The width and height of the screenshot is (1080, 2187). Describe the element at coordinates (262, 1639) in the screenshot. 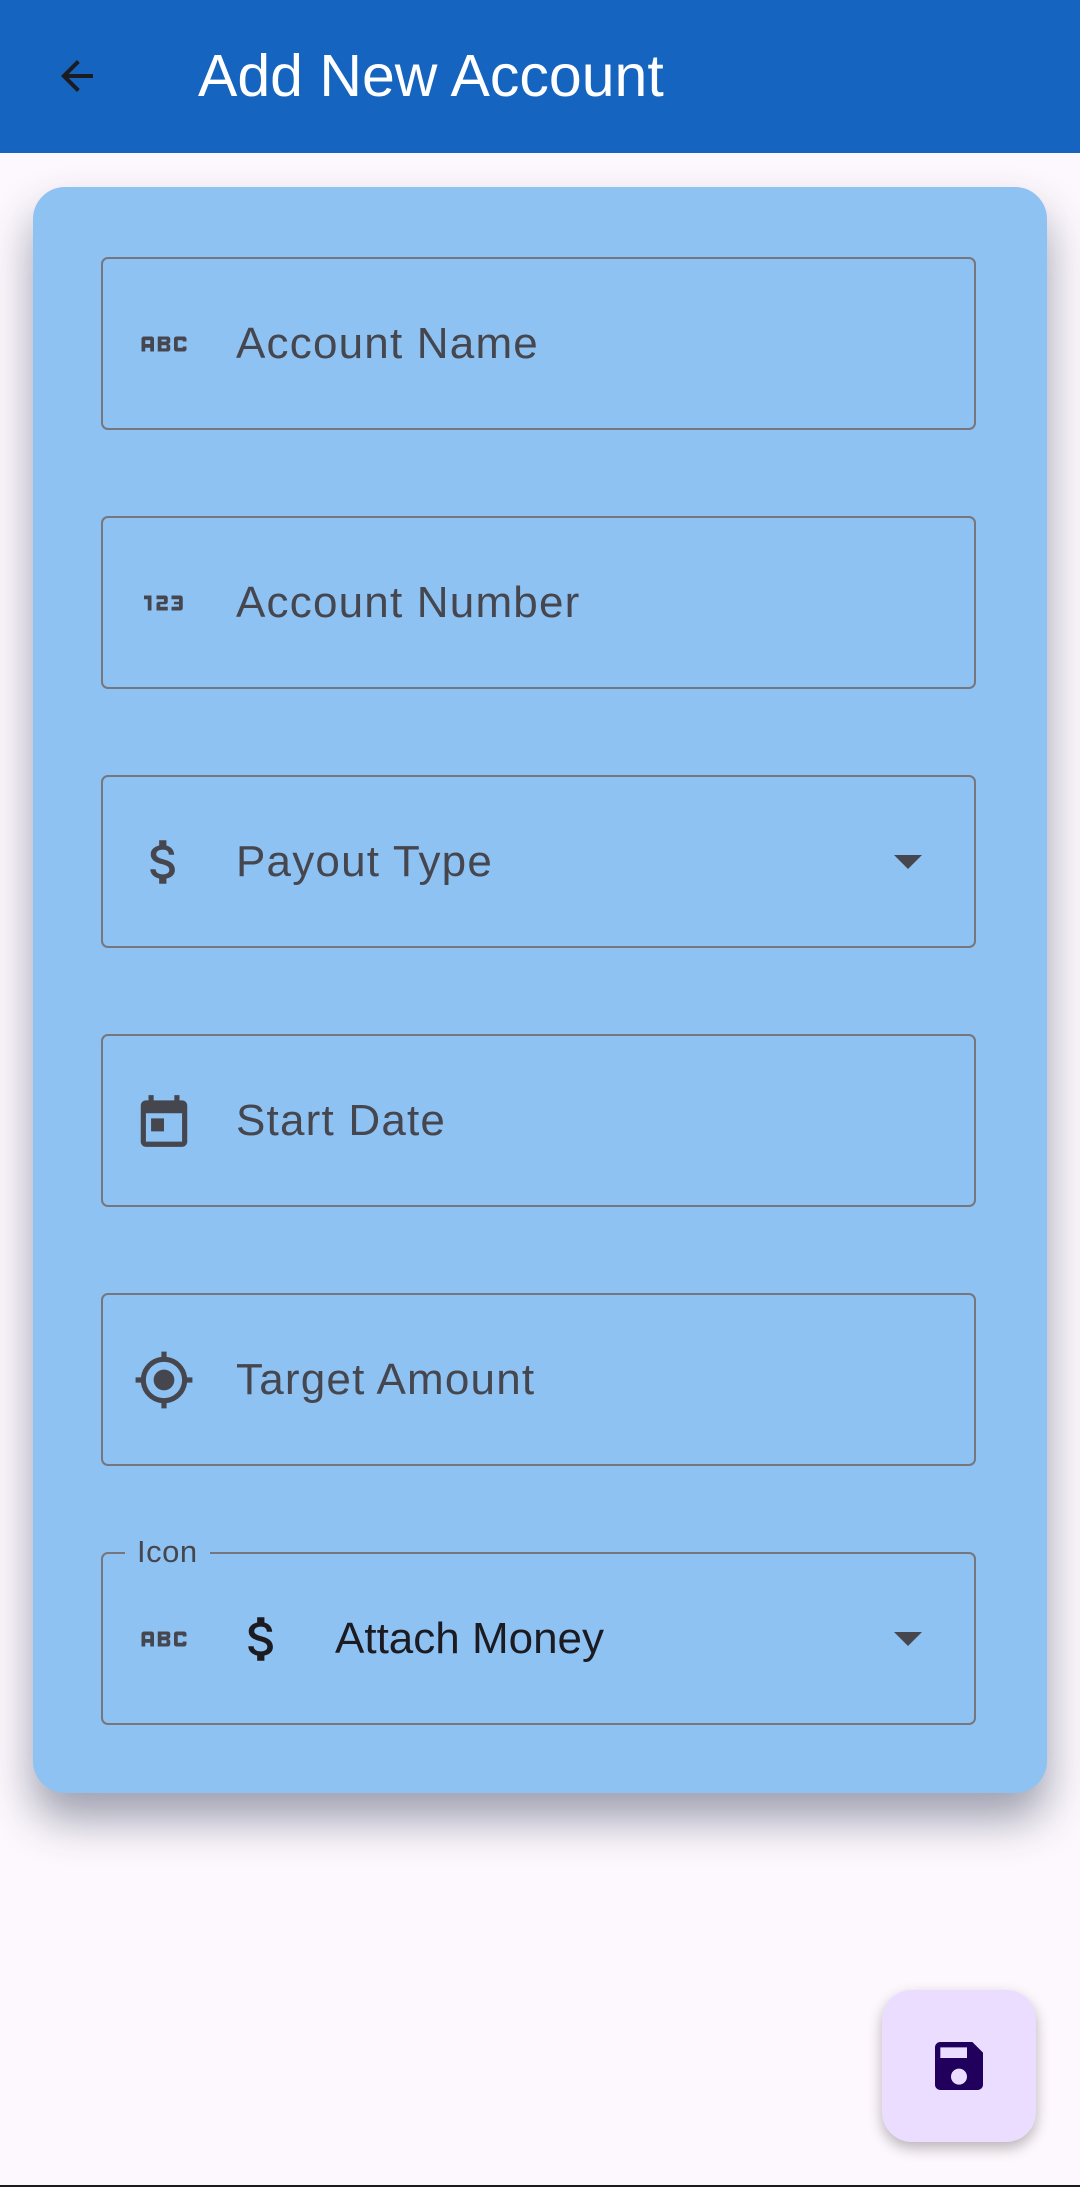

I see `attach-money-icon` at that location.